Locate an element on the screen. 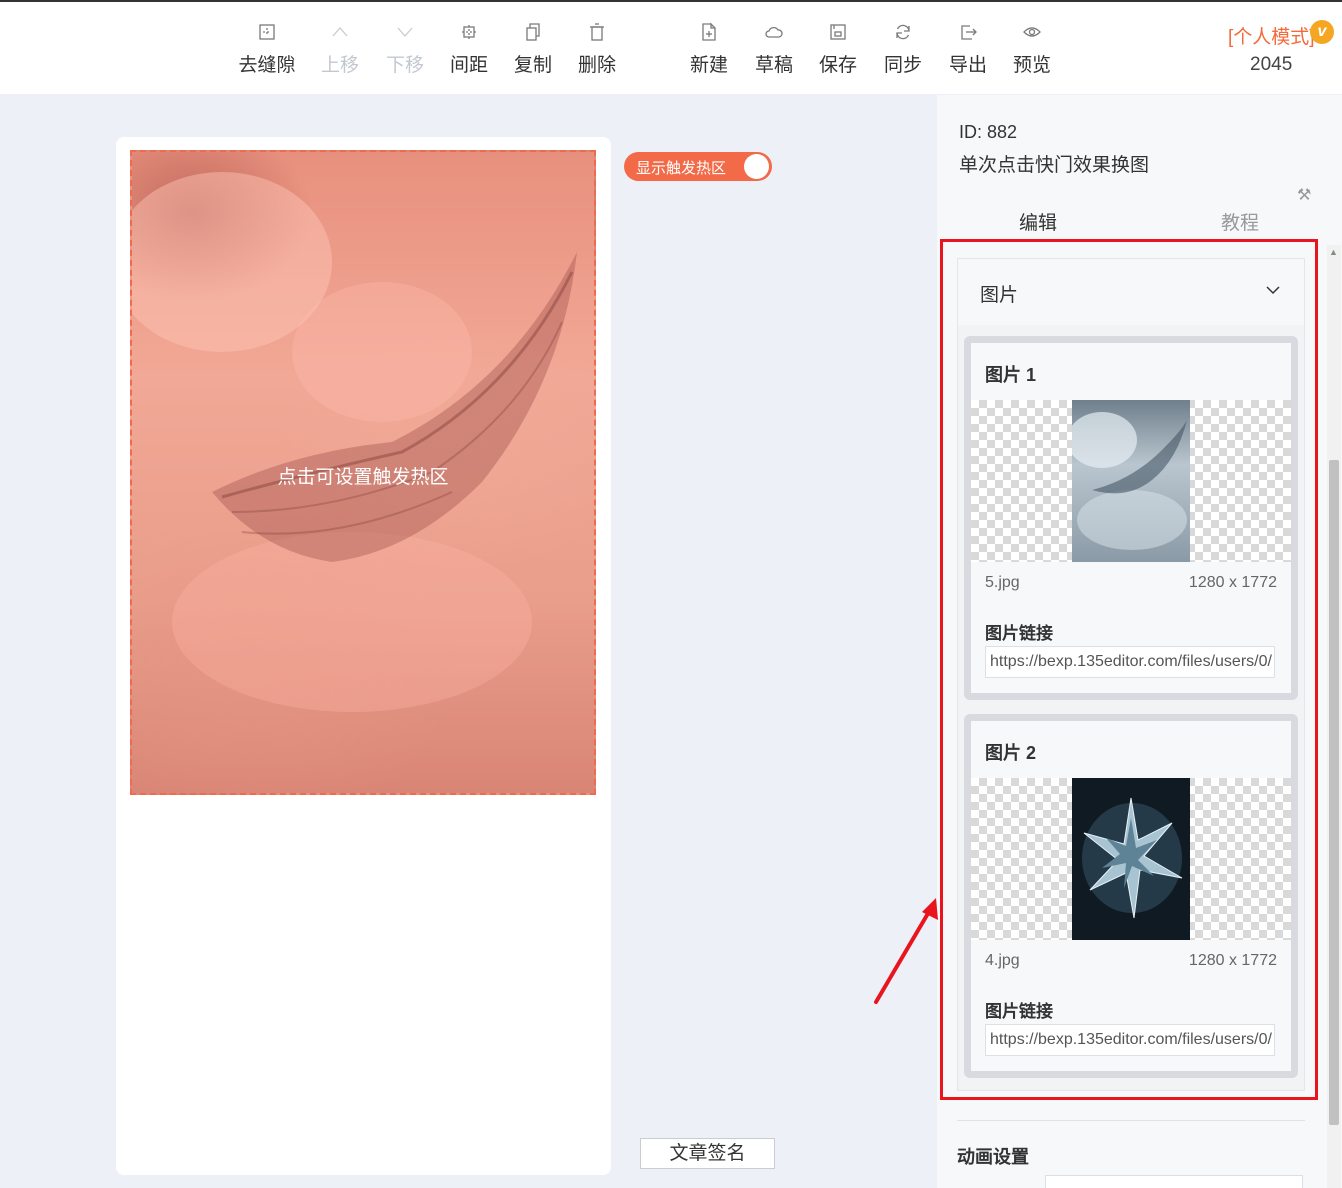 Image resolution: width=1342 pixels, height=1188 pixels. image-card-title: 图片 2 is located at coordinates (1011, 753).